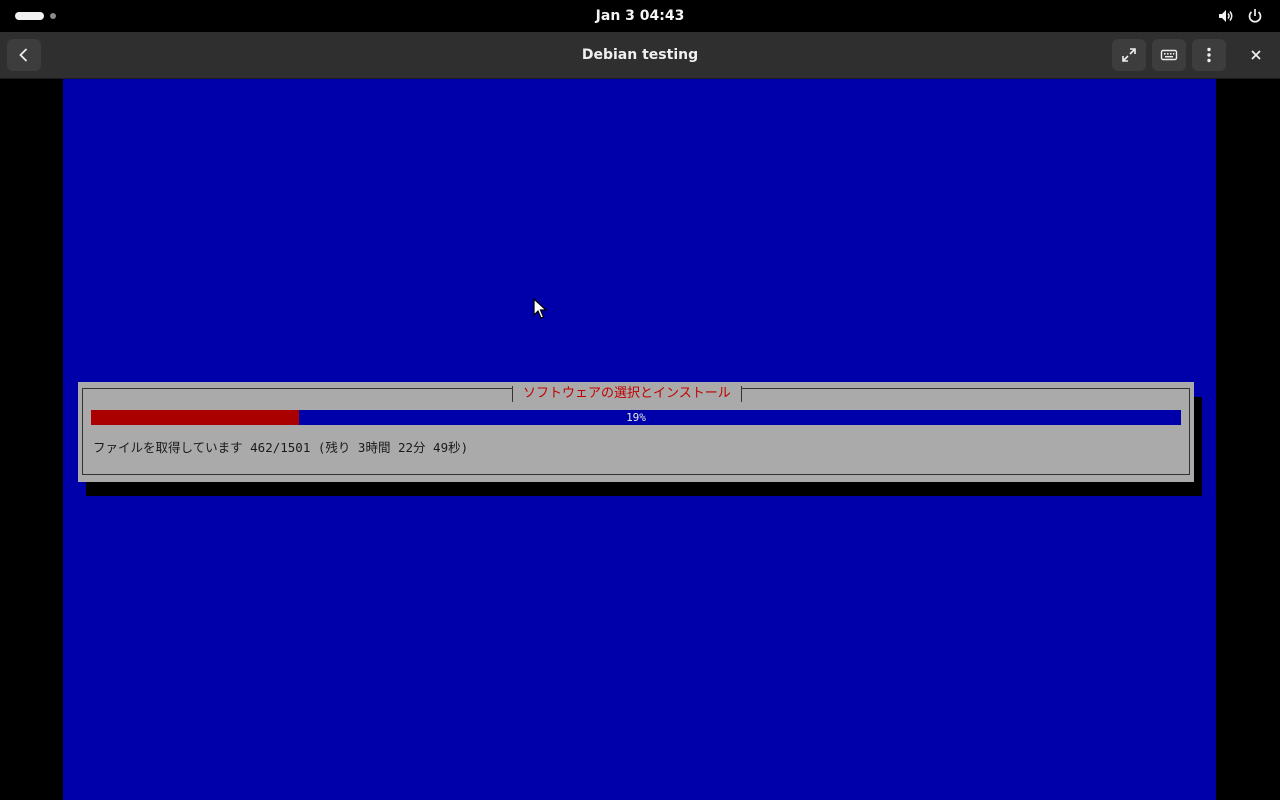 Image resolution: width=1280 pixels, height=800 pixels. What do you see at coordinates (540, 308) in the screenshot?
I see `mouse-cursor-icon` at bounding box center [540, 308].